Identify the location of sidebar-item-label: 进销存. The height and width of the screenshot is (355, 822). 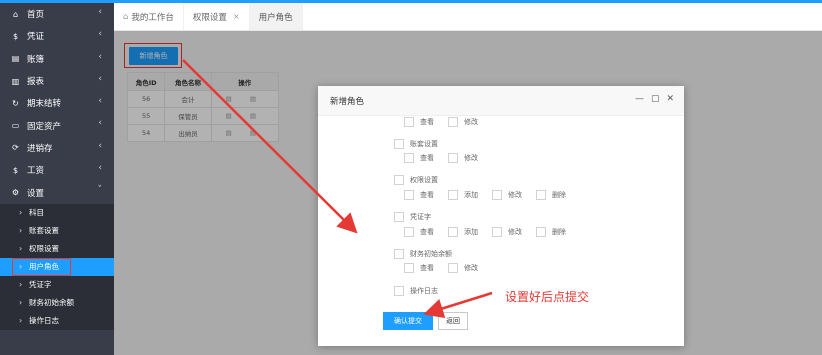
(40, 148).